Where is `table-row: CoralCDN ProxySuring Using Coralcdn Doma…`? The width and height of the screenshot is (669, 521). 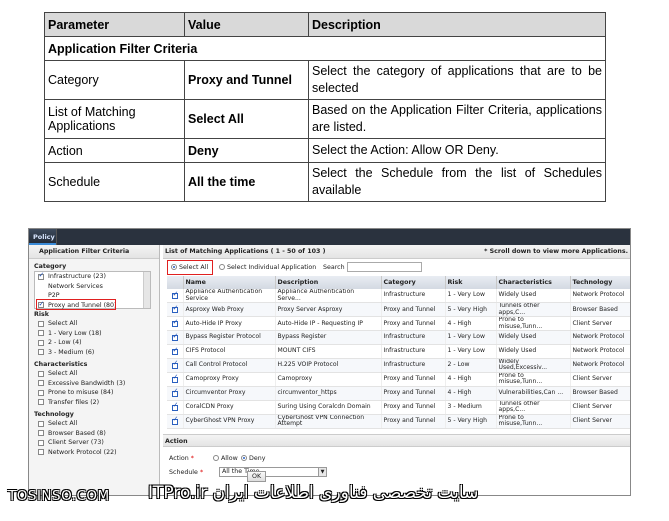 table-row: CoralCDN ProxySuring Using Coralcdn Doma… is located at coordinates (398, 407).